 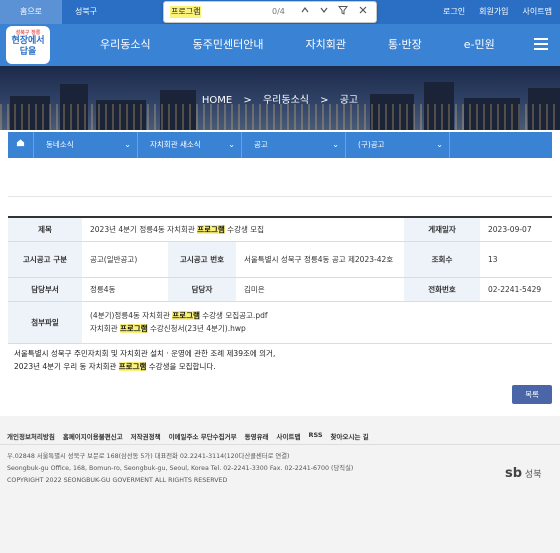 I want to click on footer-link-directions: 찾아오시는 길, so click(x=350, y=436).